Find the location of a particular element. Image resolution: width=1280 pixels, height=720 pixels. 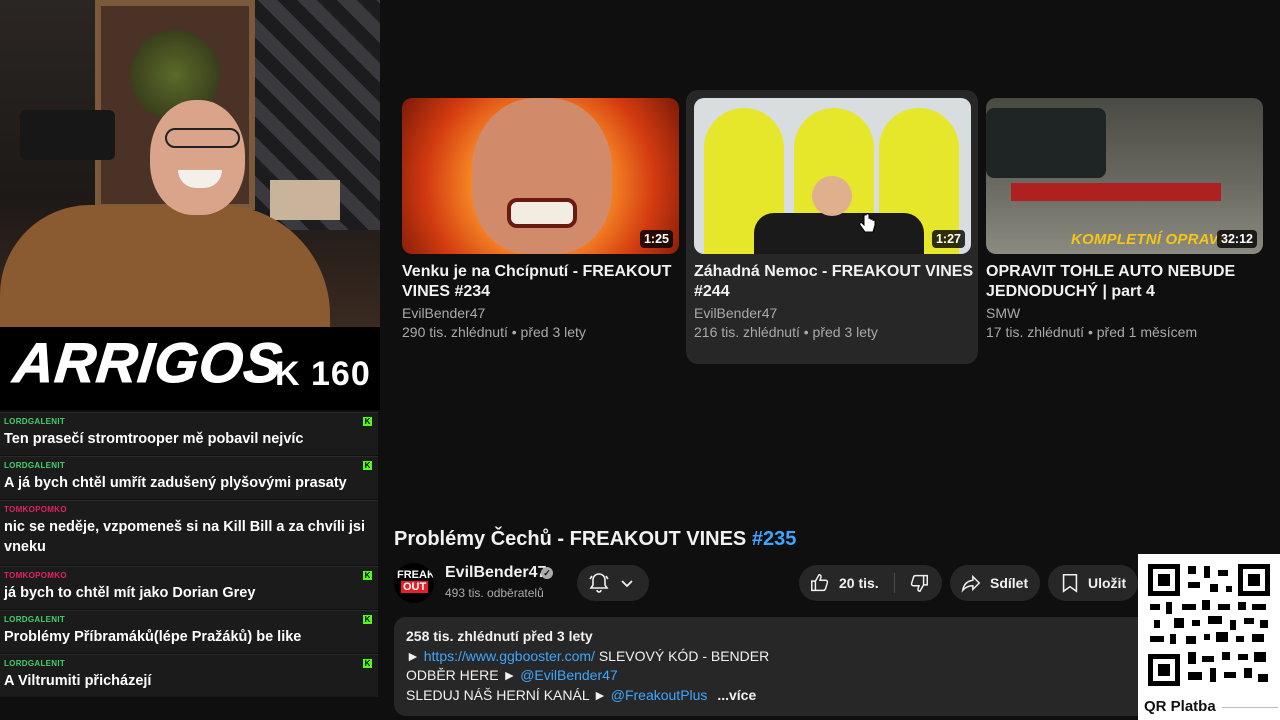

save-button: Uložit is located at coordinates (1093, 583).